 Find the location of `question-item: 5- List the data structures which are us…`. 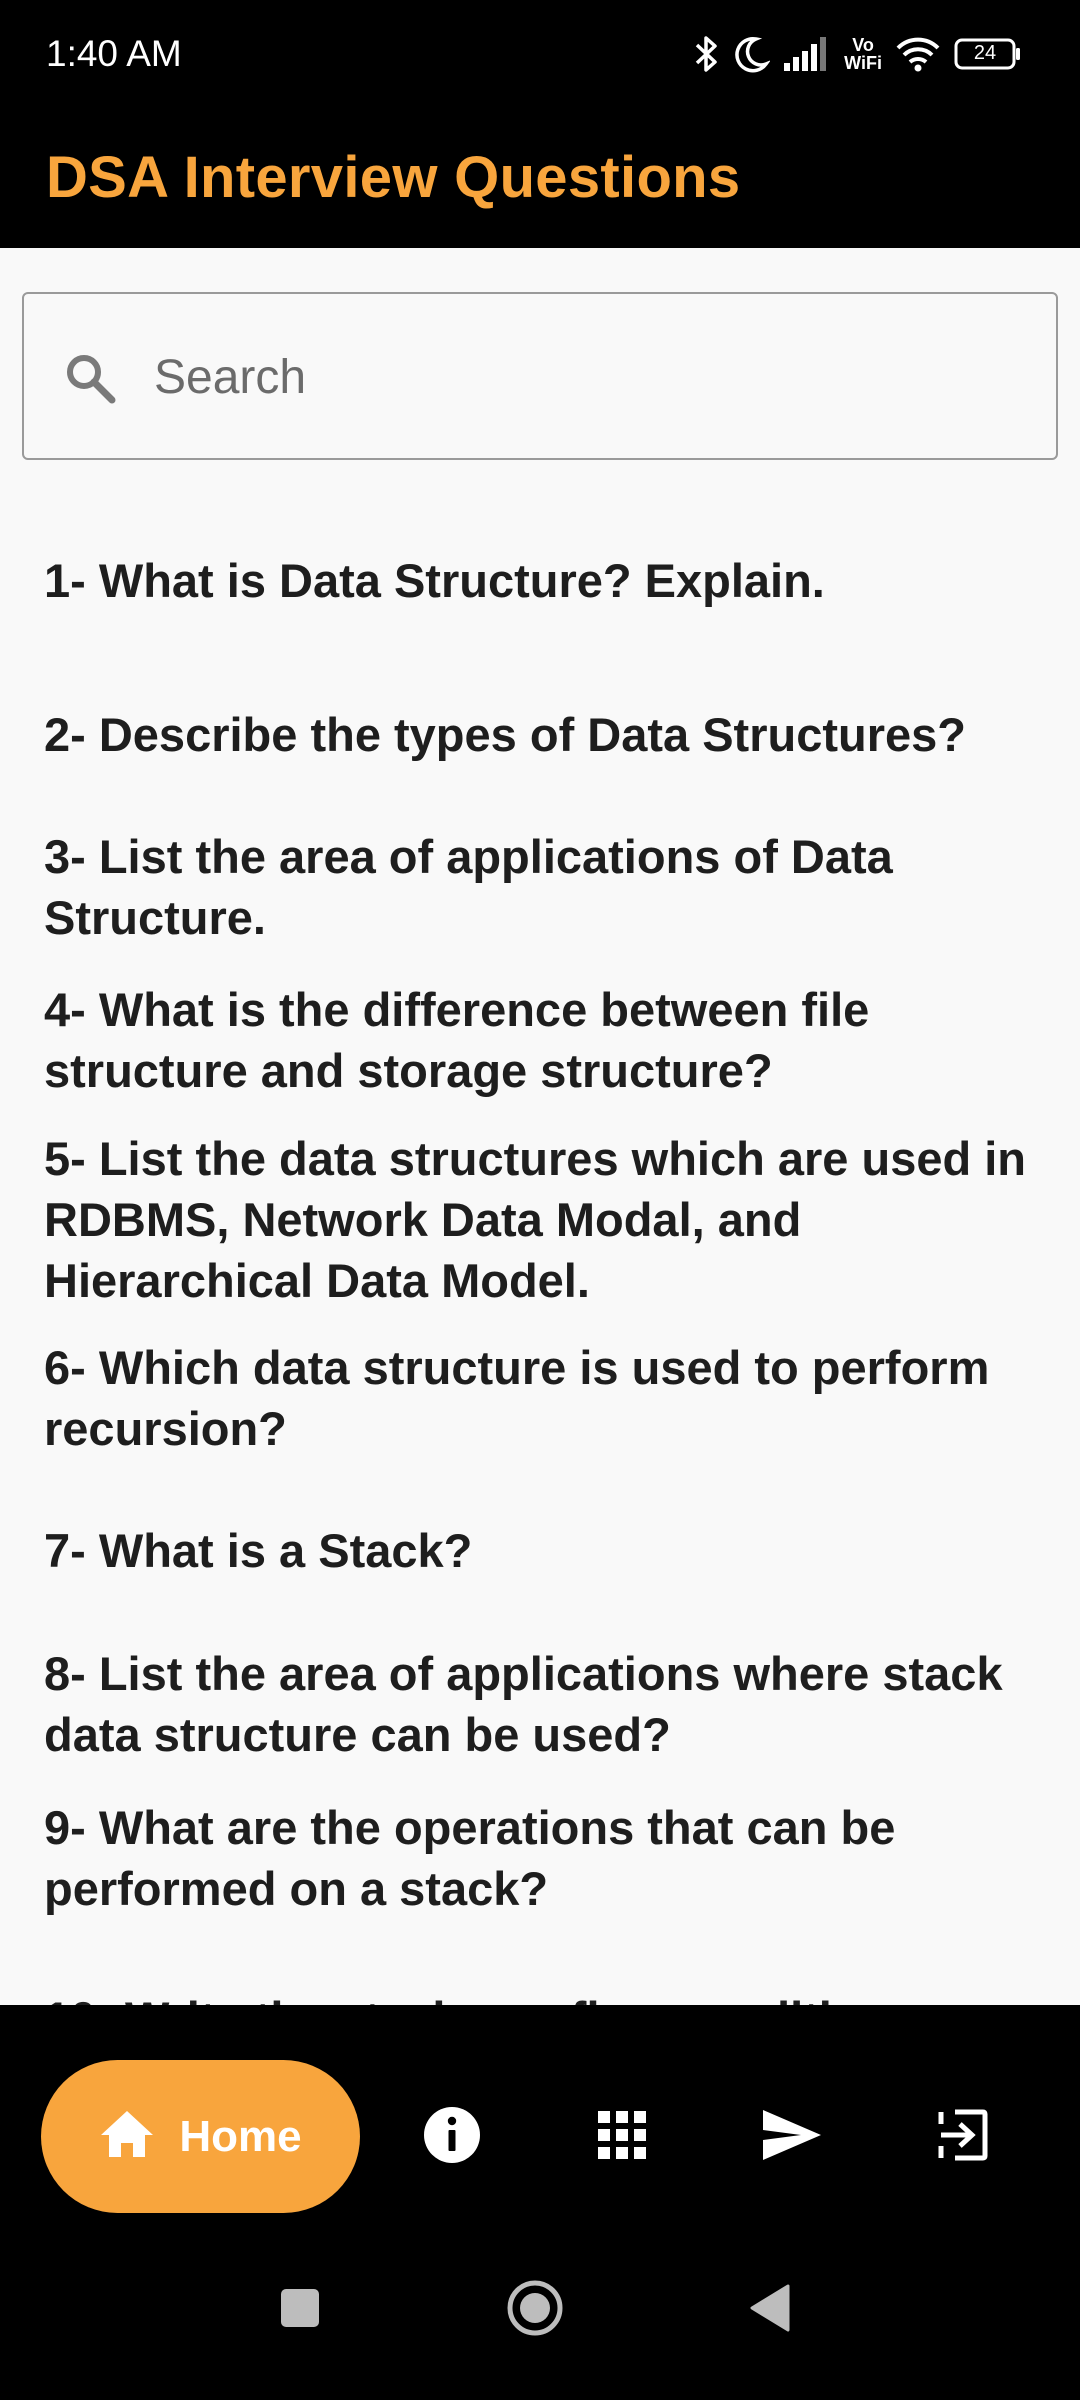

question-item: 5- List the data structures which are us… is located at coordinates (544, 1219).